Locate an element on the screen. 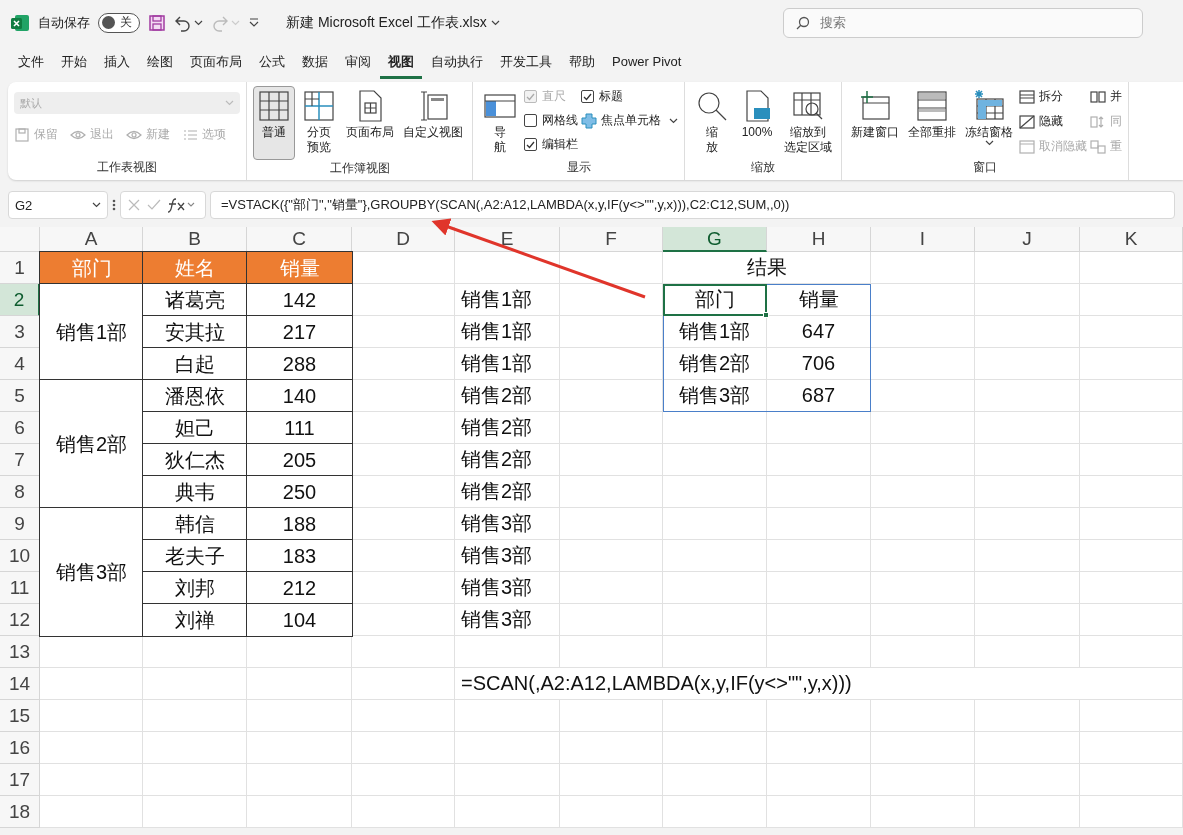 The height and width of the screenshot is (835, 1183). table-cell: 韩信 is located at coordinates (195, 524).